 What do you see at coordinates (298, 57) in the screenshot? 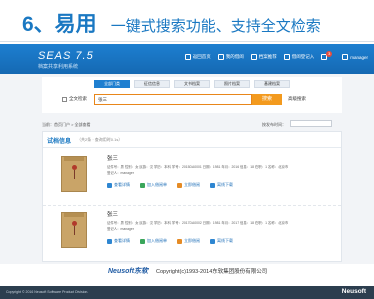
I see `borrow-register-link: 借阅登记入` at bounding box center [298, 57].